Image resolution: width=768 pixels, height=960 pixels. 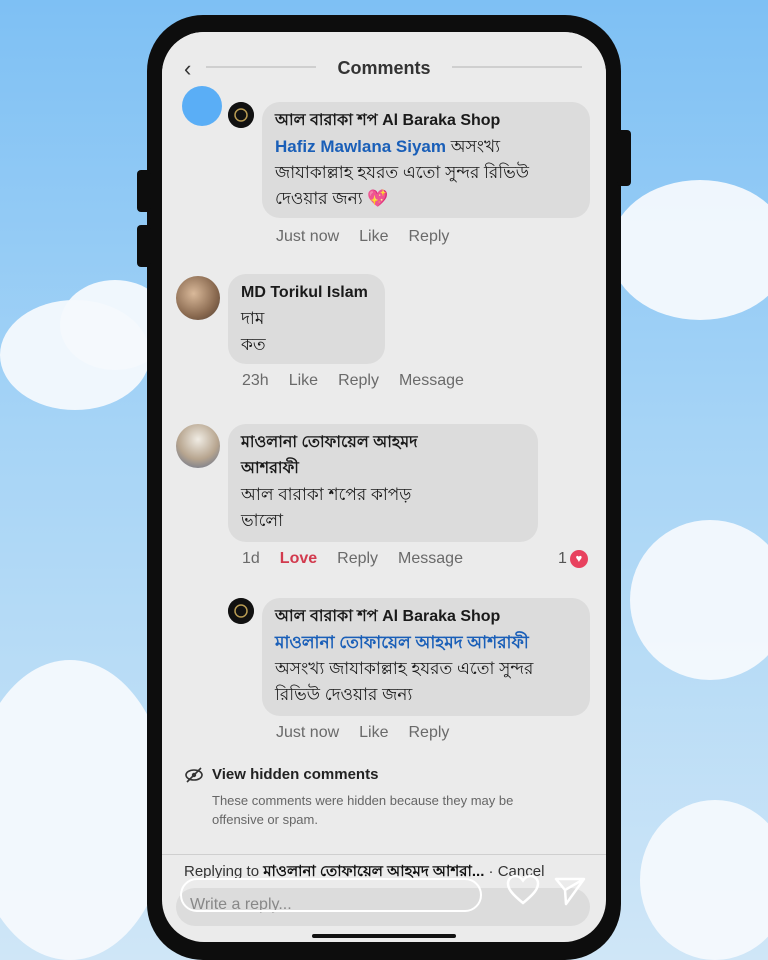 What do you see at coordinates (475, 146) in the screenshot?
I see `comment-text: অসংখ্য` at bounding box center [475, 146].